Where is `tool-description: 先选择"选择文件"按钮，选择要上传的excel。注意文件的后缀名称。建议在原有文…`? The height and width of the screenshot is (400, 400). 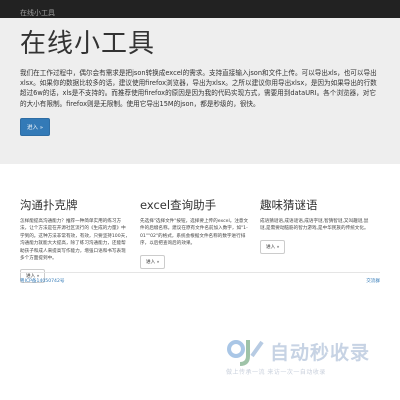
tool-description: 先选择"选择文件"按钮，选择要上传的excel。注意文件的后缀名称。建议在原有文… is located at coordinates (194, 233).